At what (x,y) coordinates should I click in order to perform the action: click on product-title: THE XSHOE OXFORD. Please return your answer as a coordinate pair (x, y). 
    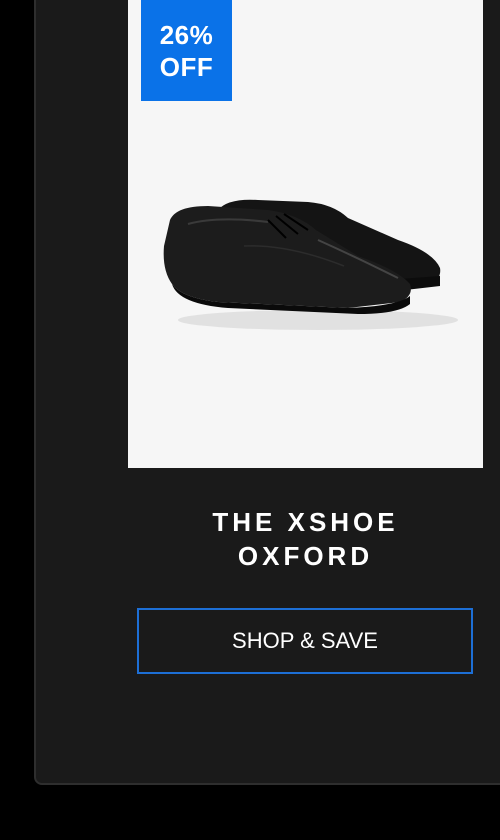
    Looking at the image, I should click on (305, 539).